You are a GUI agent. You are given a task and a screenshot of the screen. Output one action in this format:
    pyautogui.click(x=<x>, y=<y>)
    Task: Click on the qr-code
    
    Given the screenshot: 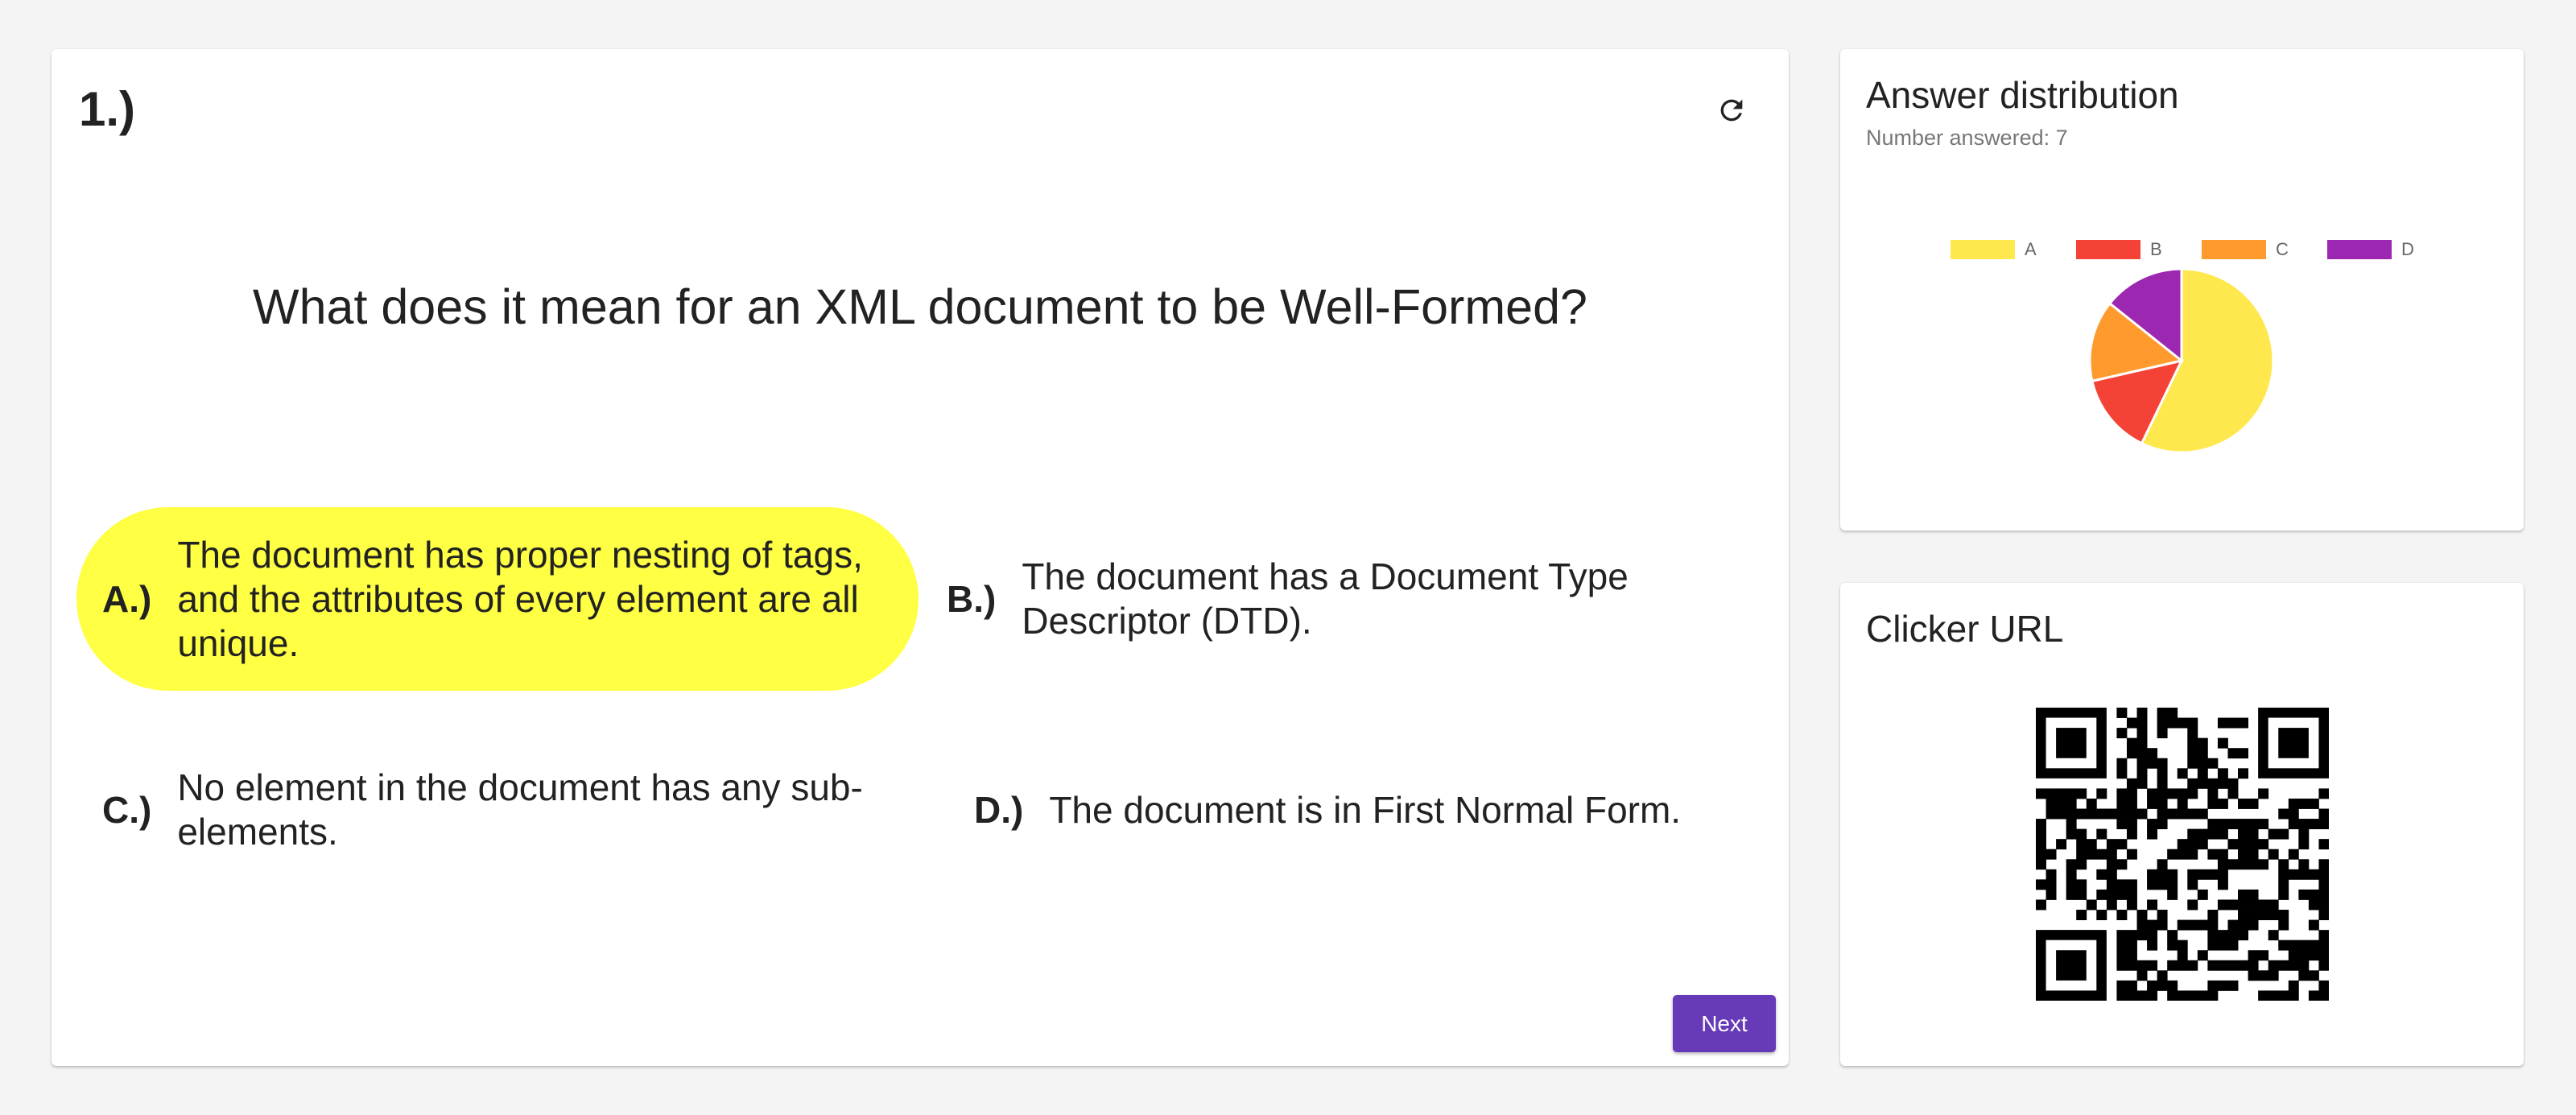 What is the action you would take?
    pyautogui.click(x=2182, y=855)
    